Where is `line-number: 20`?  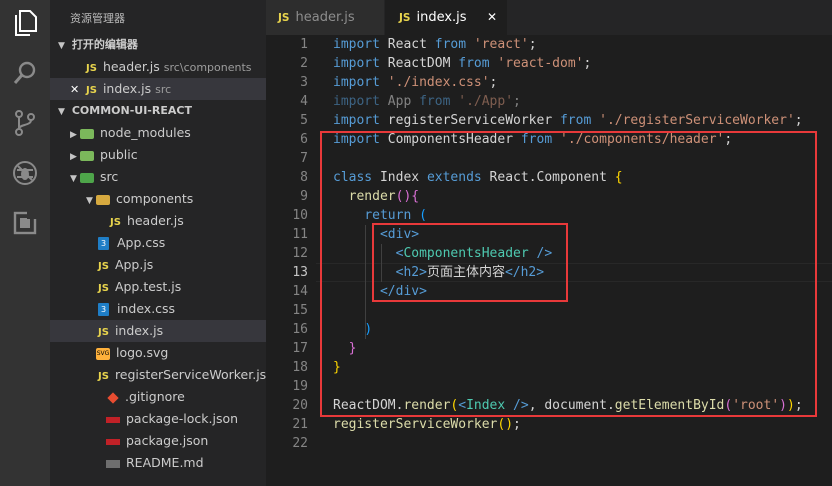
line-number: 20 is located at coordinates (300, 405).